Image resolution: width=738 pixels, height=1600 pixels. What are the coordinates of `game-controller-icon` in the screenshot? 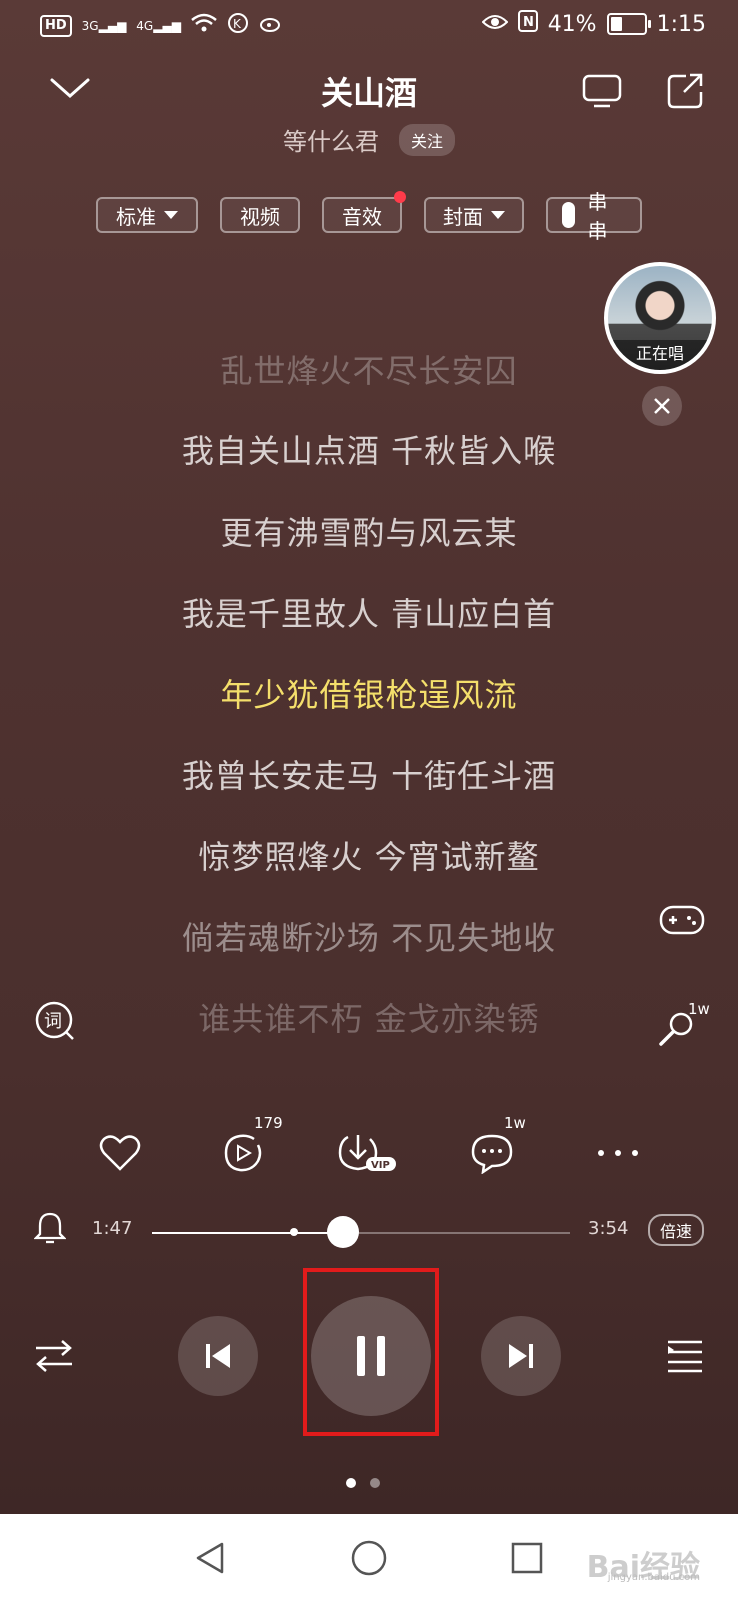 It's located at (682, 920).